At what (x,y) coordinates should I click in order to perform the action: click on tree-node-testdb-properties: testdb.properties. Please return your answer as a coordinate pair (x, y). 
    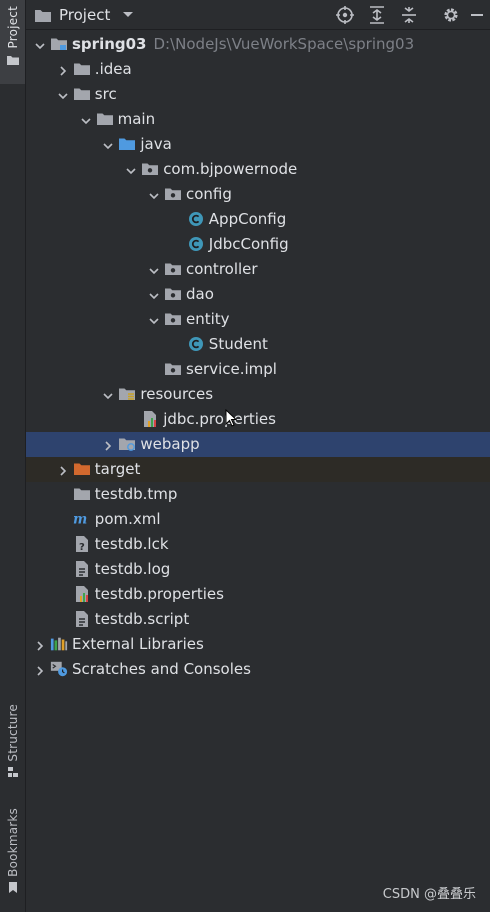
    Looking at the image, I should click on (258, 594).